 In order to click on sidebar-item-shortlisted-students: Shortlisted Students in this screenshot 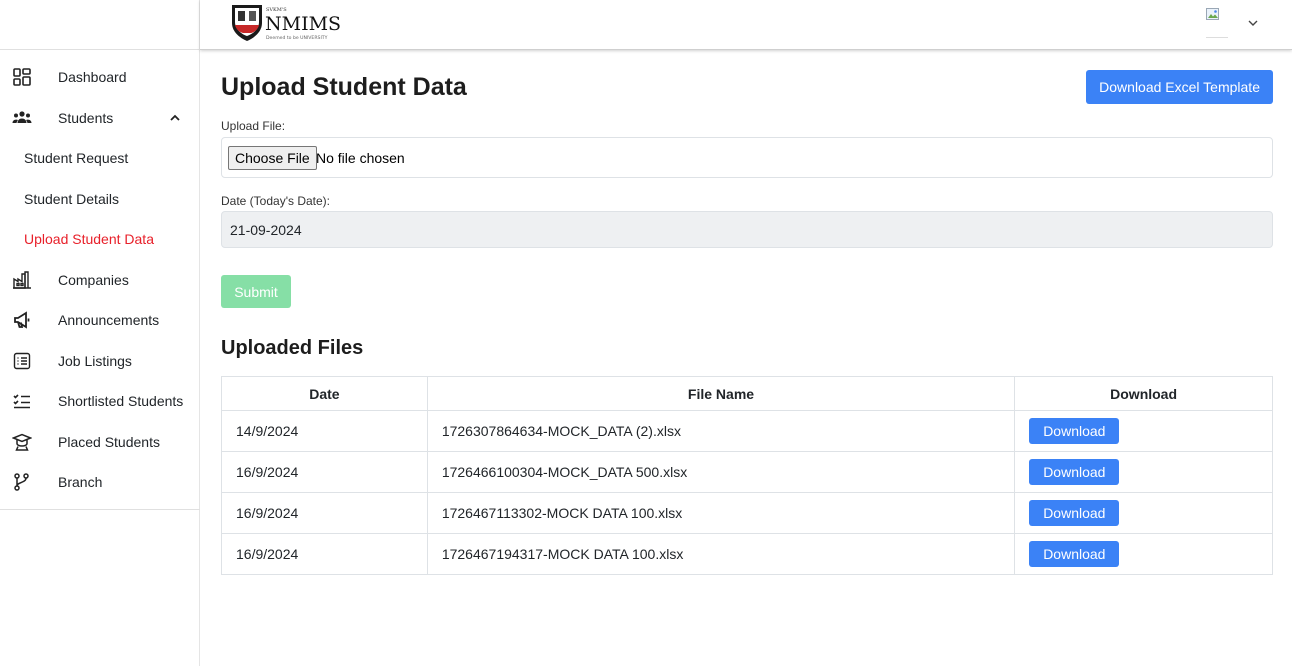, I will do `click(100, 401)`.